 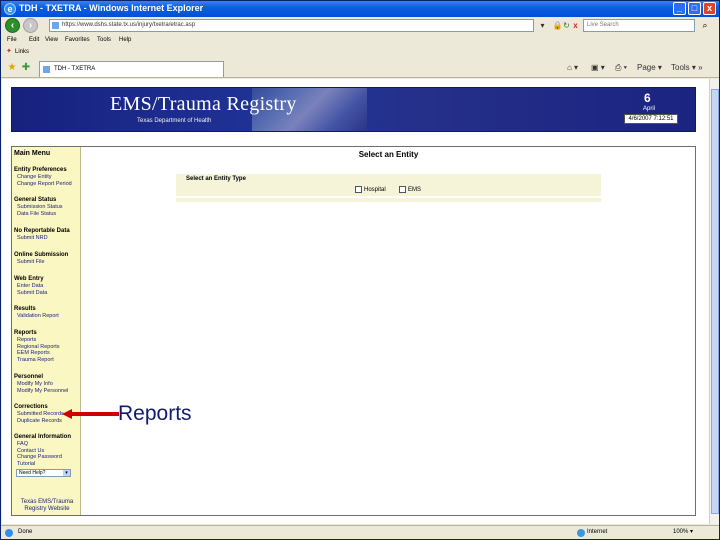 What do you see at coordinates (26, 67) in the screenshot?
I see `add-favorite-icon: ✚` at bounding box center [26, 67].